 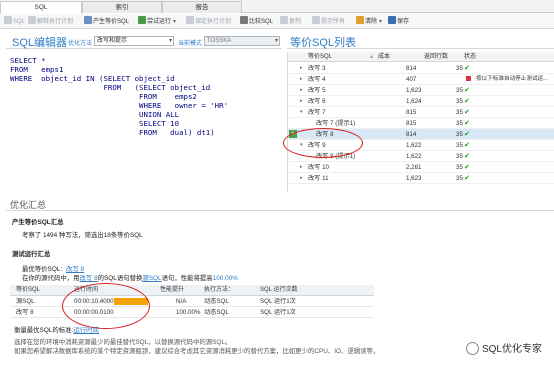 What do you see at coordinates (414, 90) in the screenshot?
I see `row-cost: 1,623` at bounding box center [414, 90].